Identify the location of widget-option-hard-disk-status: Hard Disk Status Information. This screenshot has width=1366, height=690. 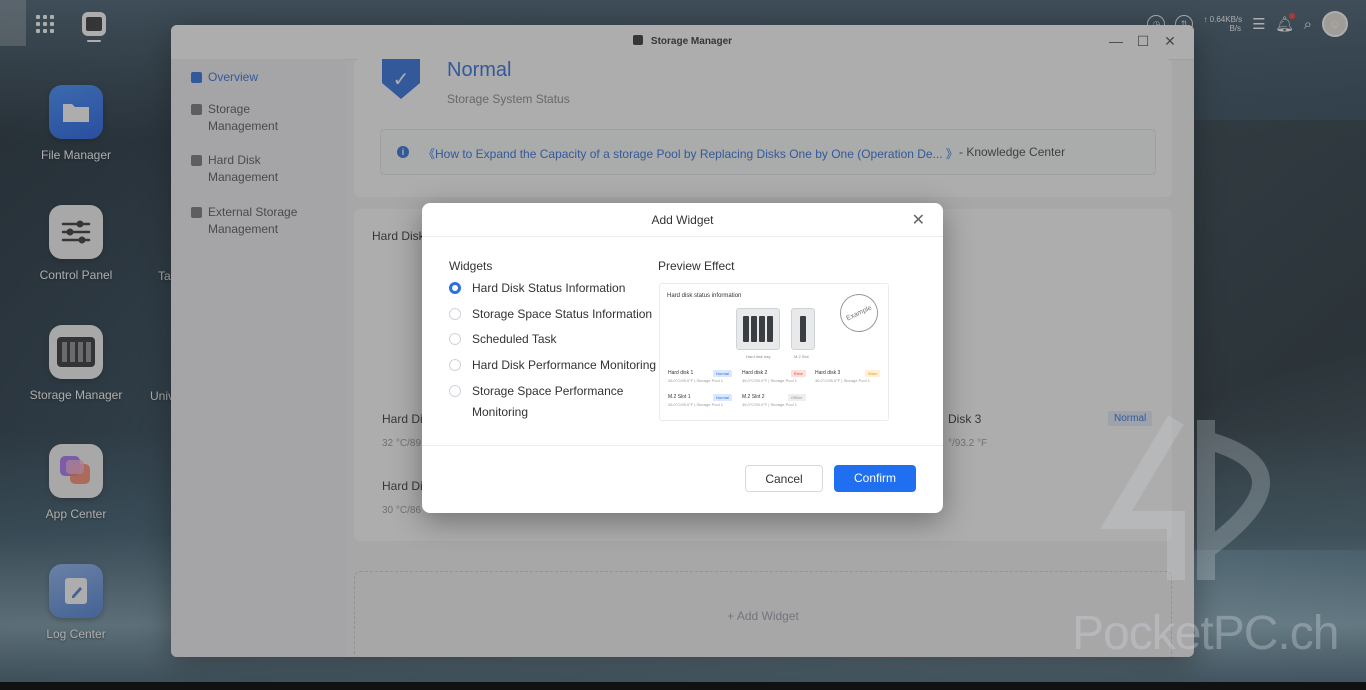
(556, 288).